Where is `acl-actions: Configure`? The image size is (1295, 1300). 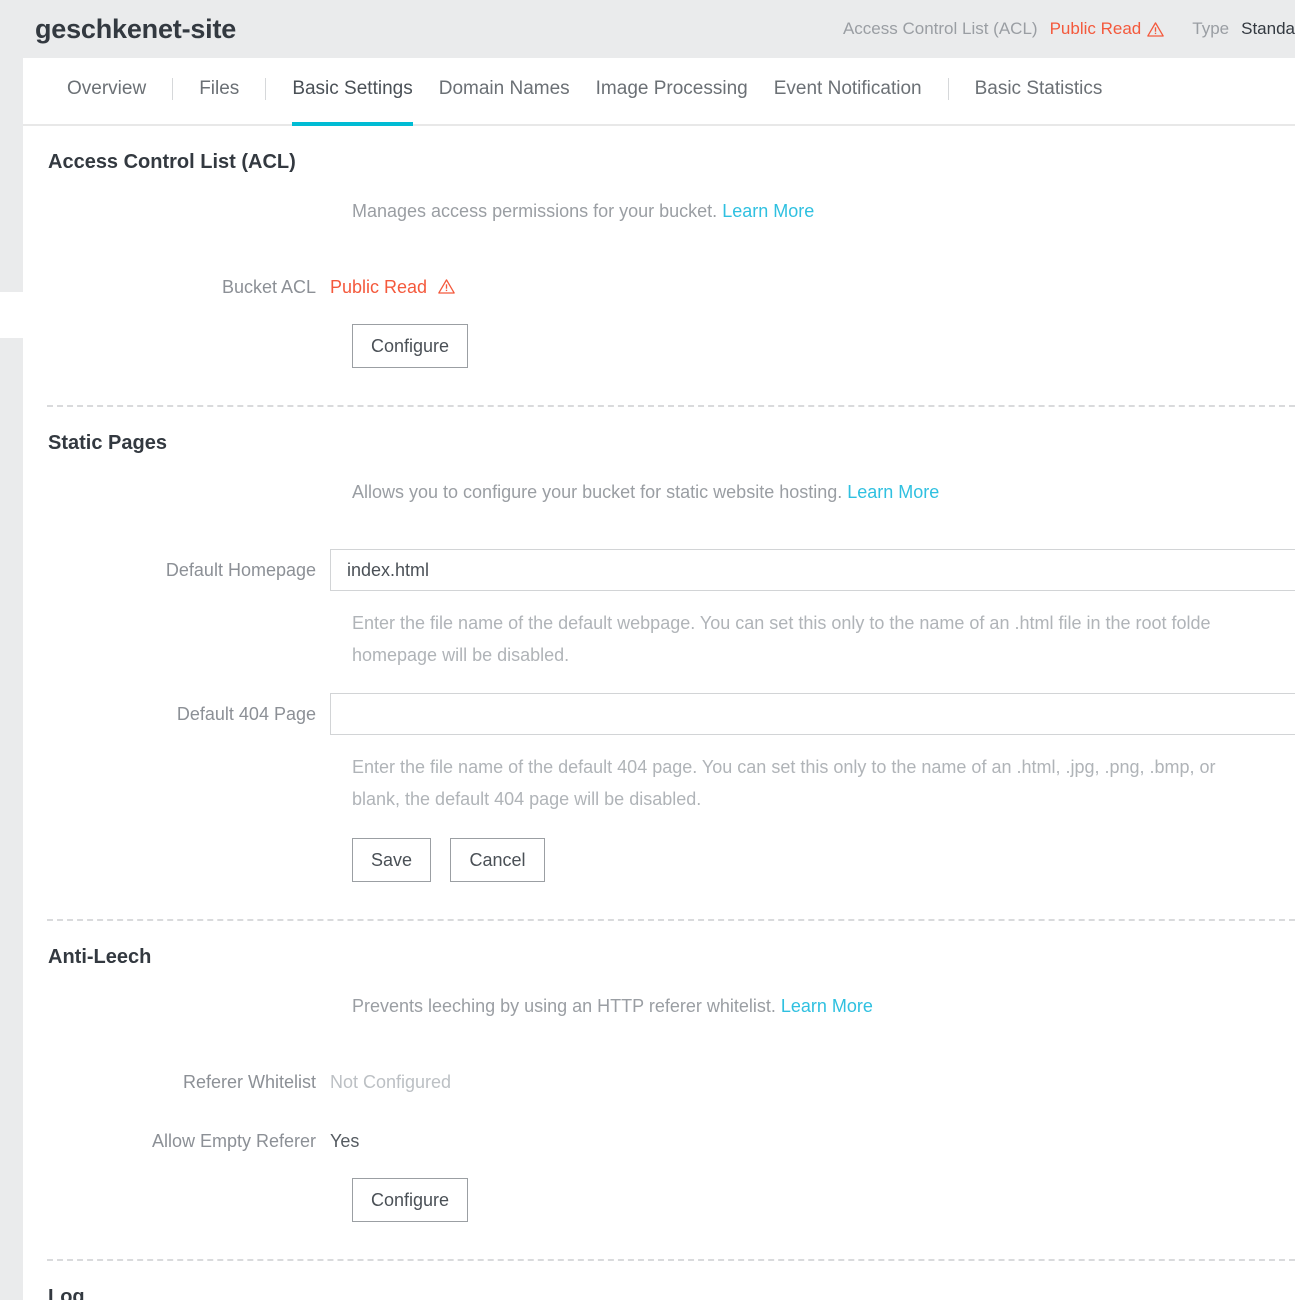 acl-actions: Configure is located at coordinates (659, 346).